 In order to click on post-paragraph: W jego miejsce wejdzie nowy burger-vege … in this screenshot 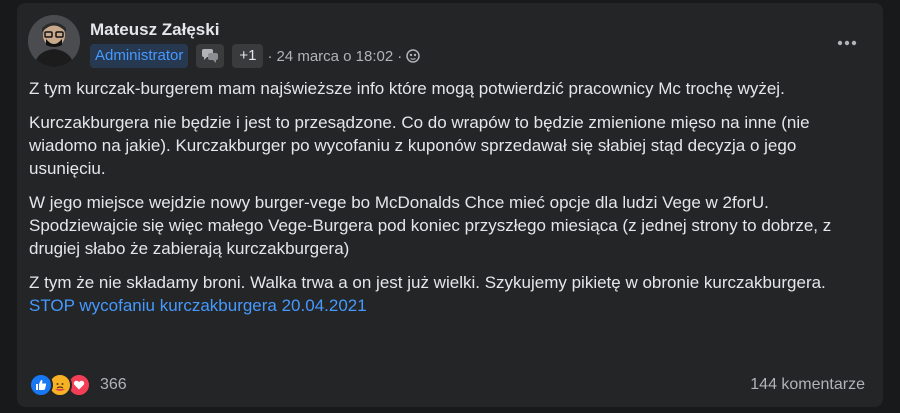, I will do `click(430, 225)`.